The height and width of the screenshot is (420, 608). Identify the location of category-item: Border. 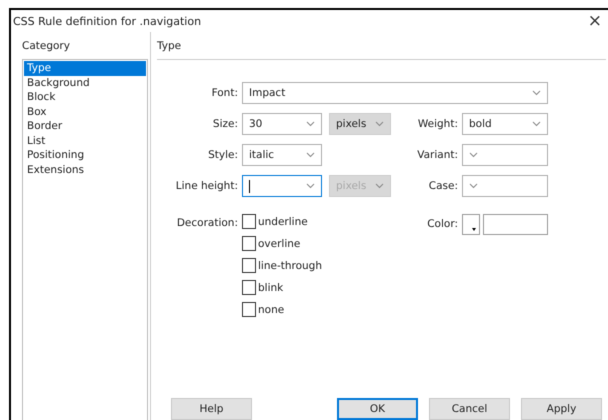
(85, 126).